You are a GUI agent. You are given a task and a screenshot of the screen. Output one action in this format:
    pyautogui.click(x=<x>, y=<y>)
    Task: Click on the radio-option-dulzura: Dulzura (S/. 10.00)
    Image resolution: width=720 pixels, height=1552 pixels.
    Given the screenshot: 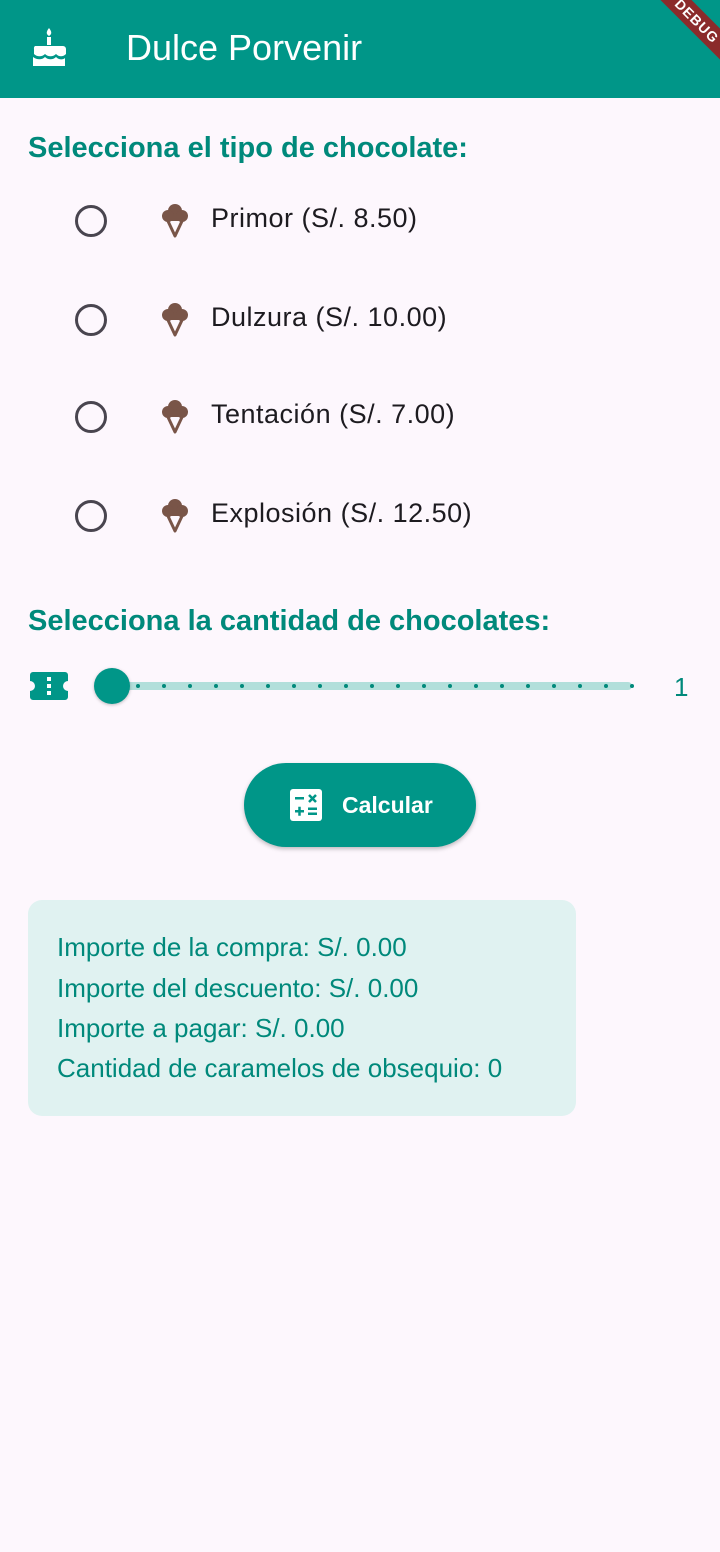 What is the action you would take?
    pyautogui.click(x=360, y=321)
    